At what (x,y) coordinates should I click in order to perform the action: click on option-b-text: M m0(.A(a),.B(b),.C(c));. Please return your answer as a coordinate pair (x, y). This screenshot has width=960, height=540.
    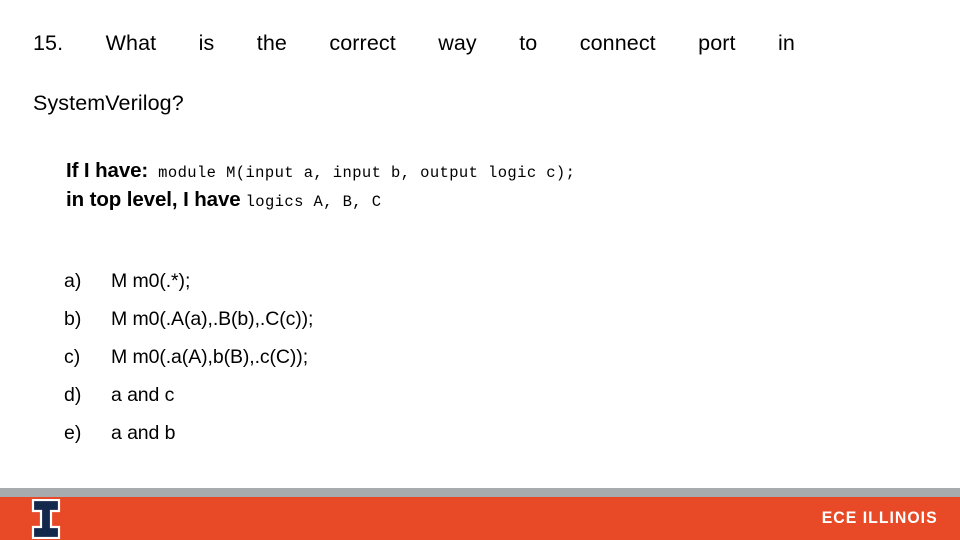
    Looking at the image, I should click on (212, 319).